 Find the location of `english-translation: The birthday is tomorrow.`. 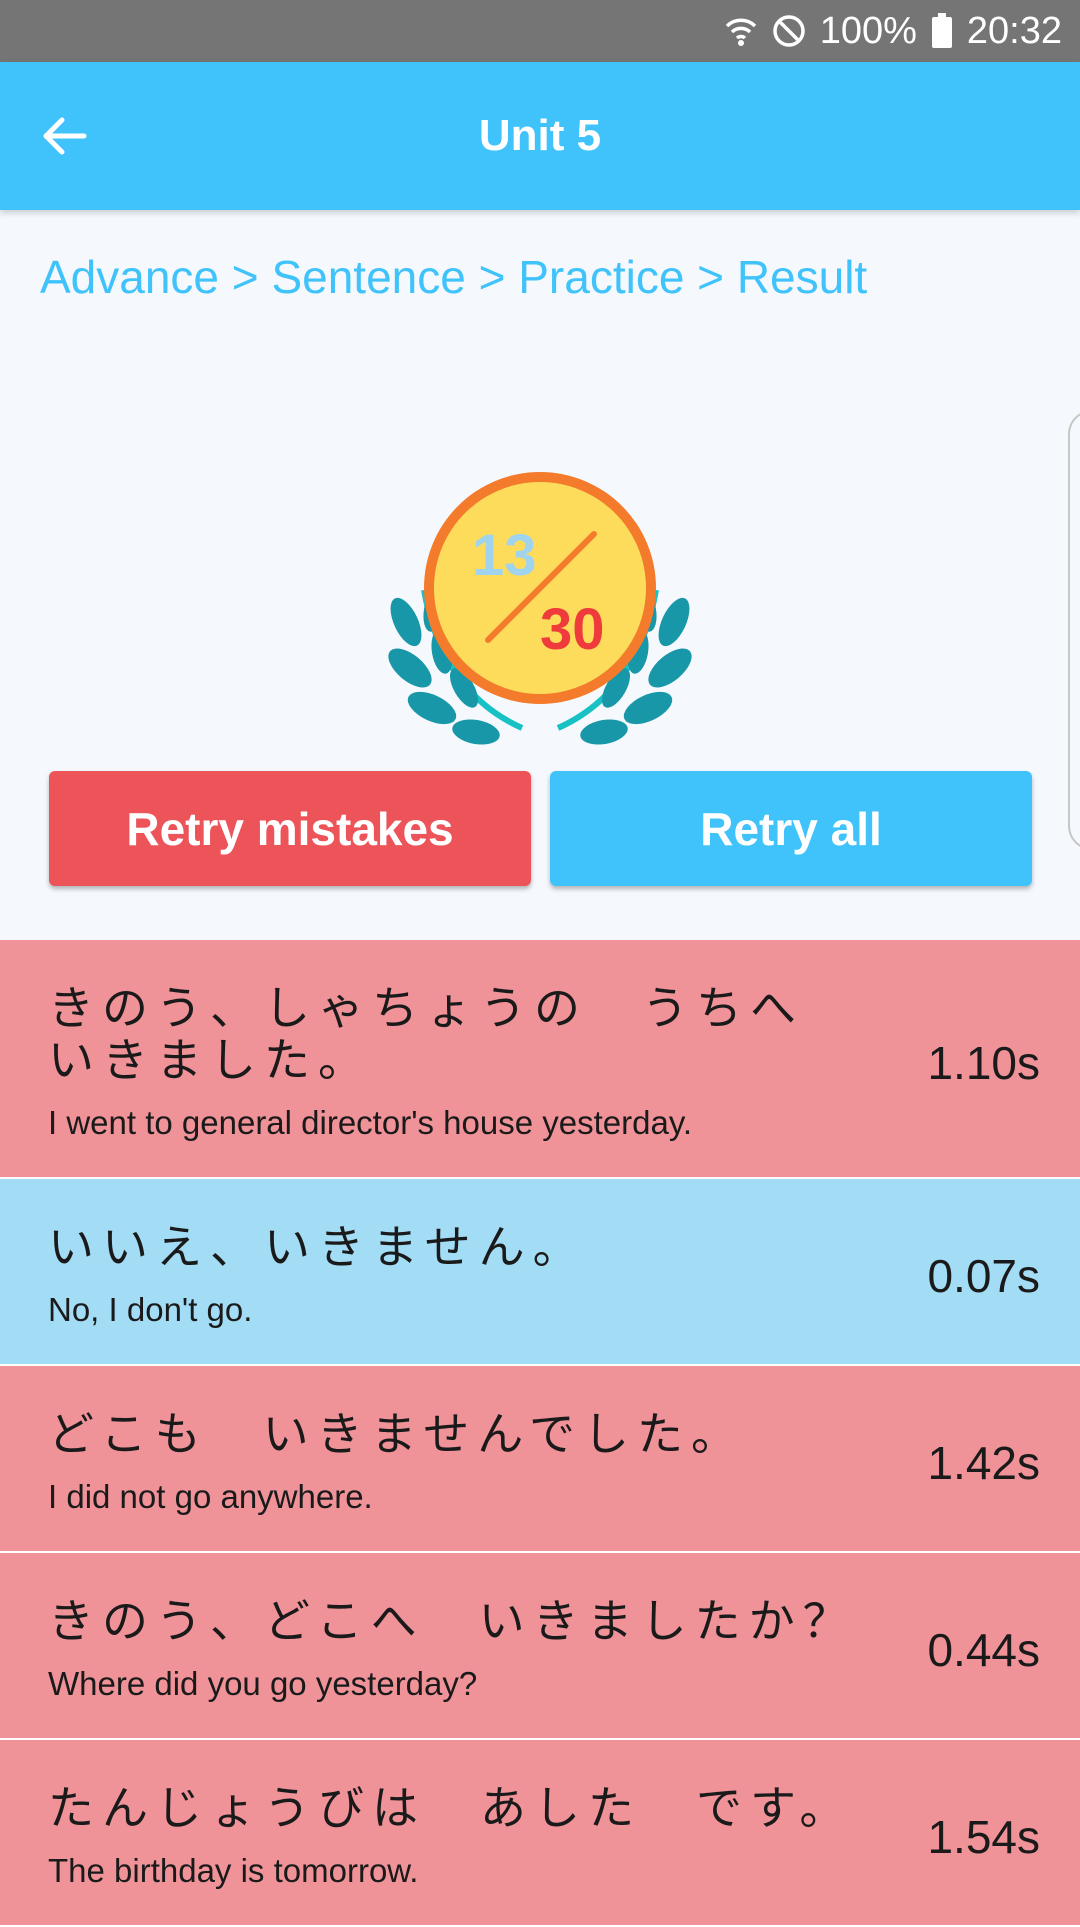

english-translation: The birthday is tomorrow. is located at coordinates (233, 1870).